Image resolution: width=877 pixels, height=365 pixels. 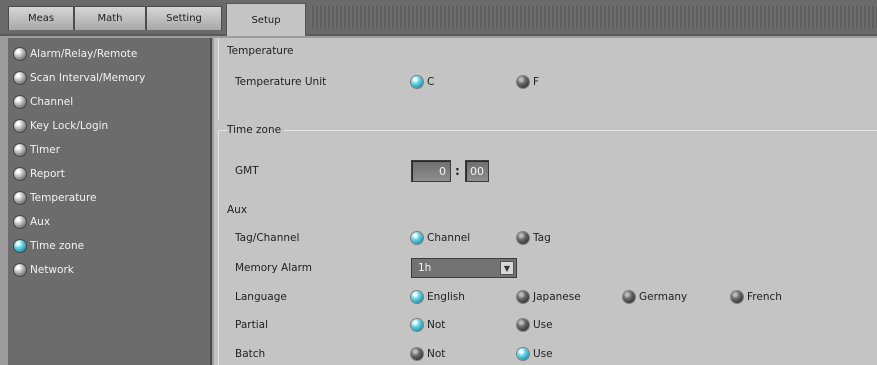 I want to click on language-row: Language English Japanese Germany French, so click(x=548, y=297).